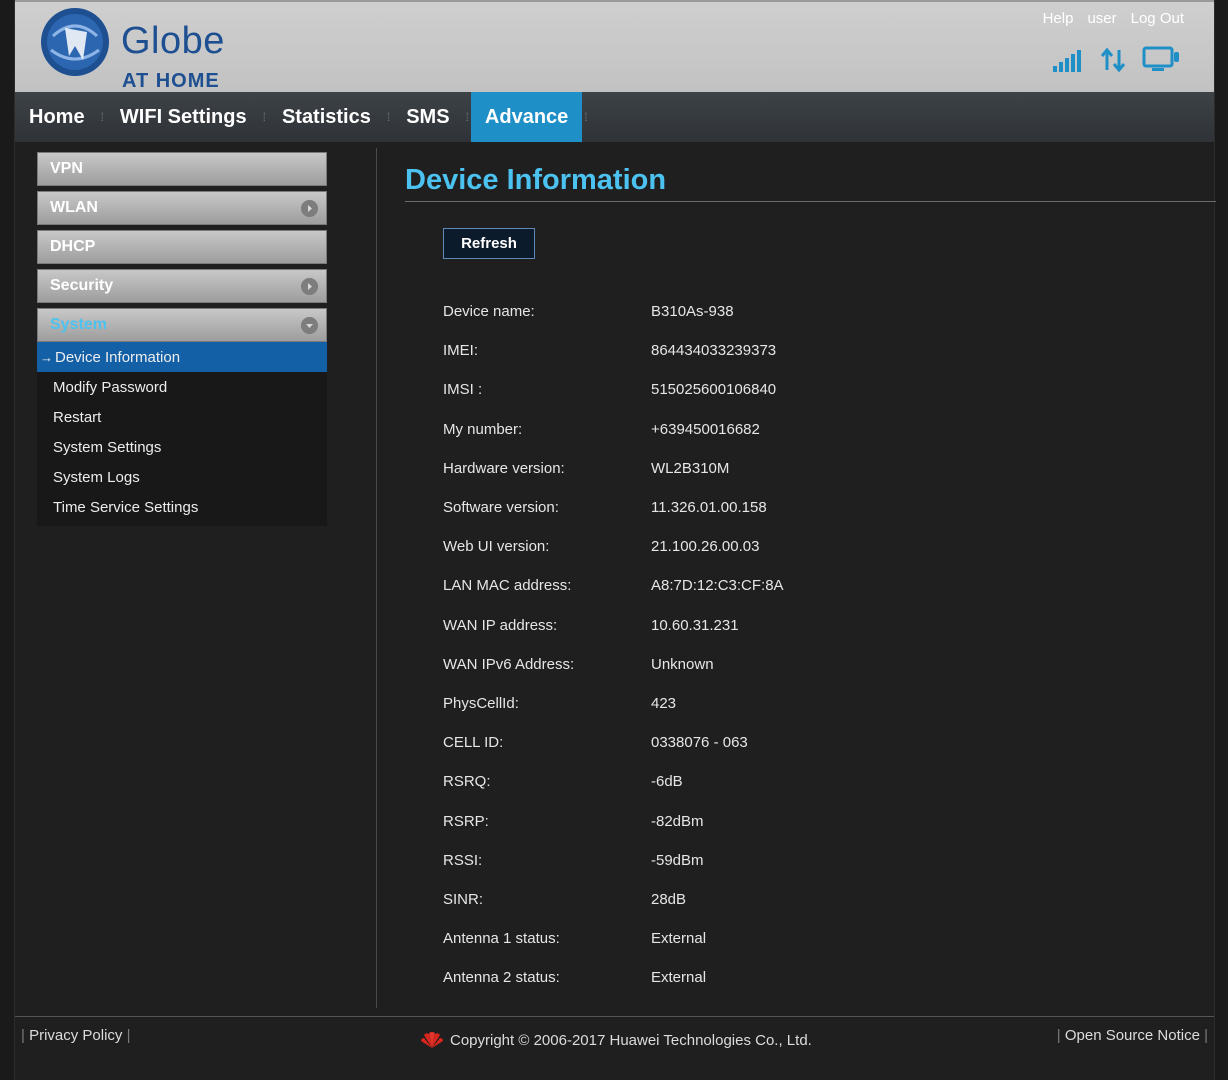 Image resolution: width=1228 pixels, height=1080 pixels. Describe the element at coordinates (46, 357) in the screenshot. I see `arrow-right-icon: →` at that location.